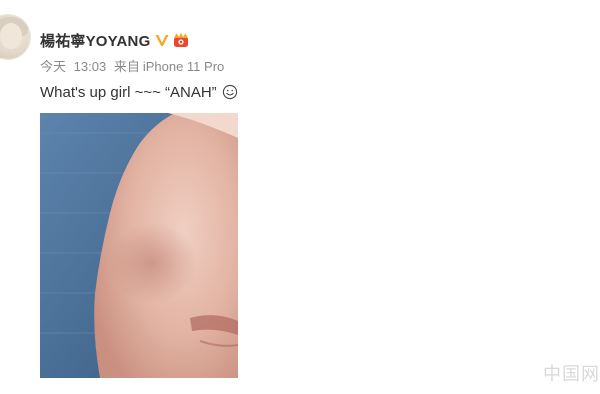  Describe the element at coordinates (162, 40) in the screenshot. I see `verified-badge-icon` at that location.